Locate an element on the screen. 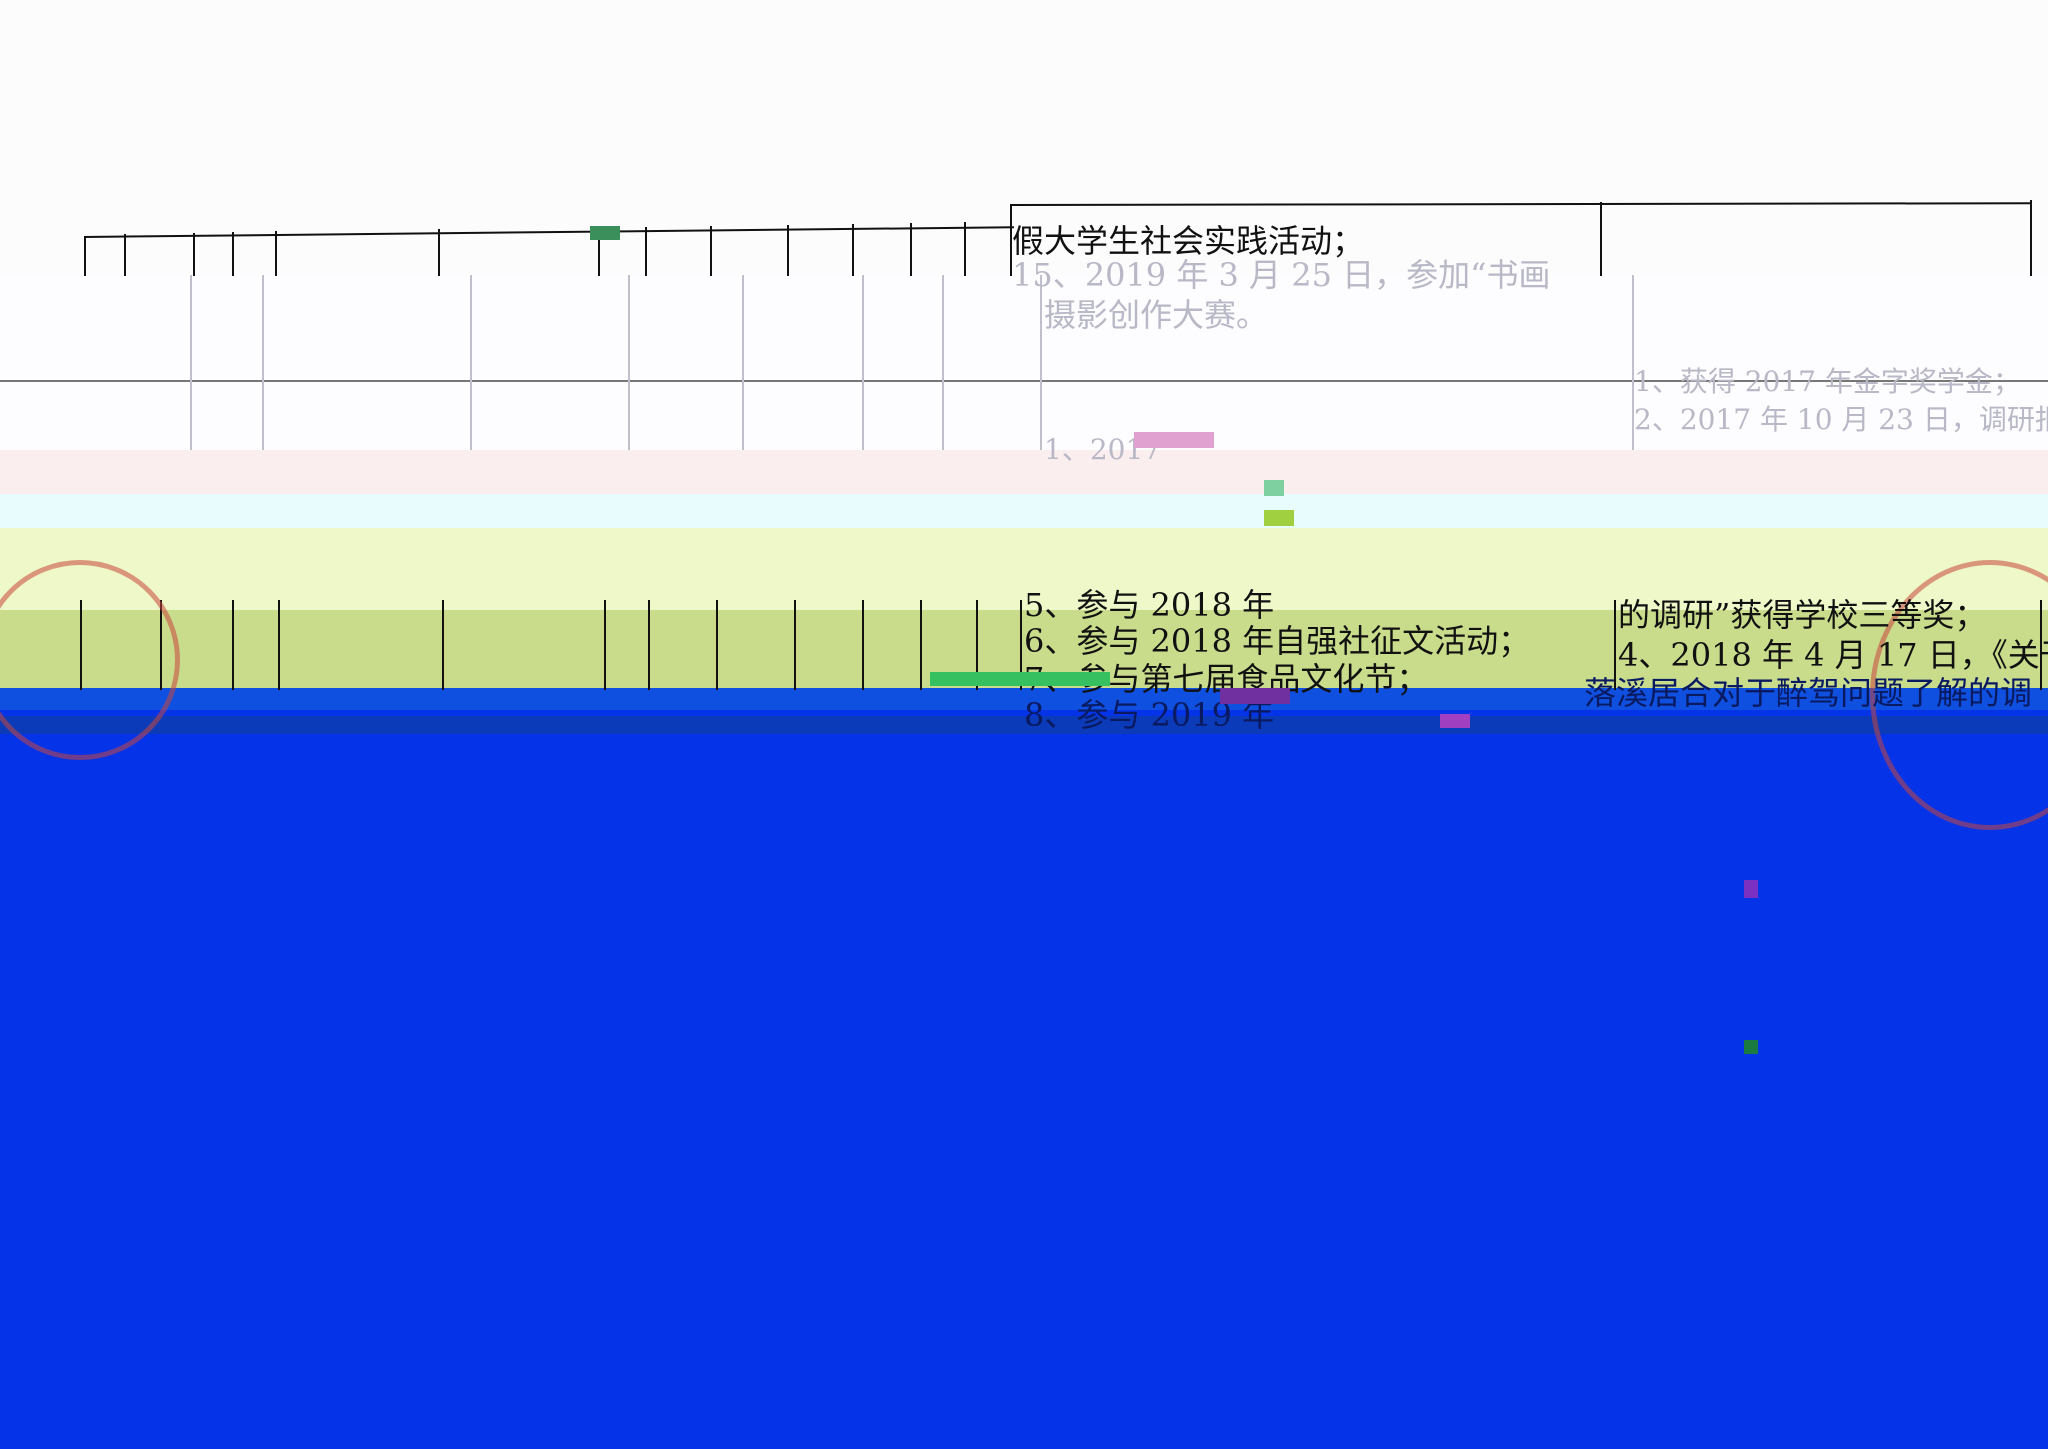  background-band-cyan is located at coordinates (1024, 511).